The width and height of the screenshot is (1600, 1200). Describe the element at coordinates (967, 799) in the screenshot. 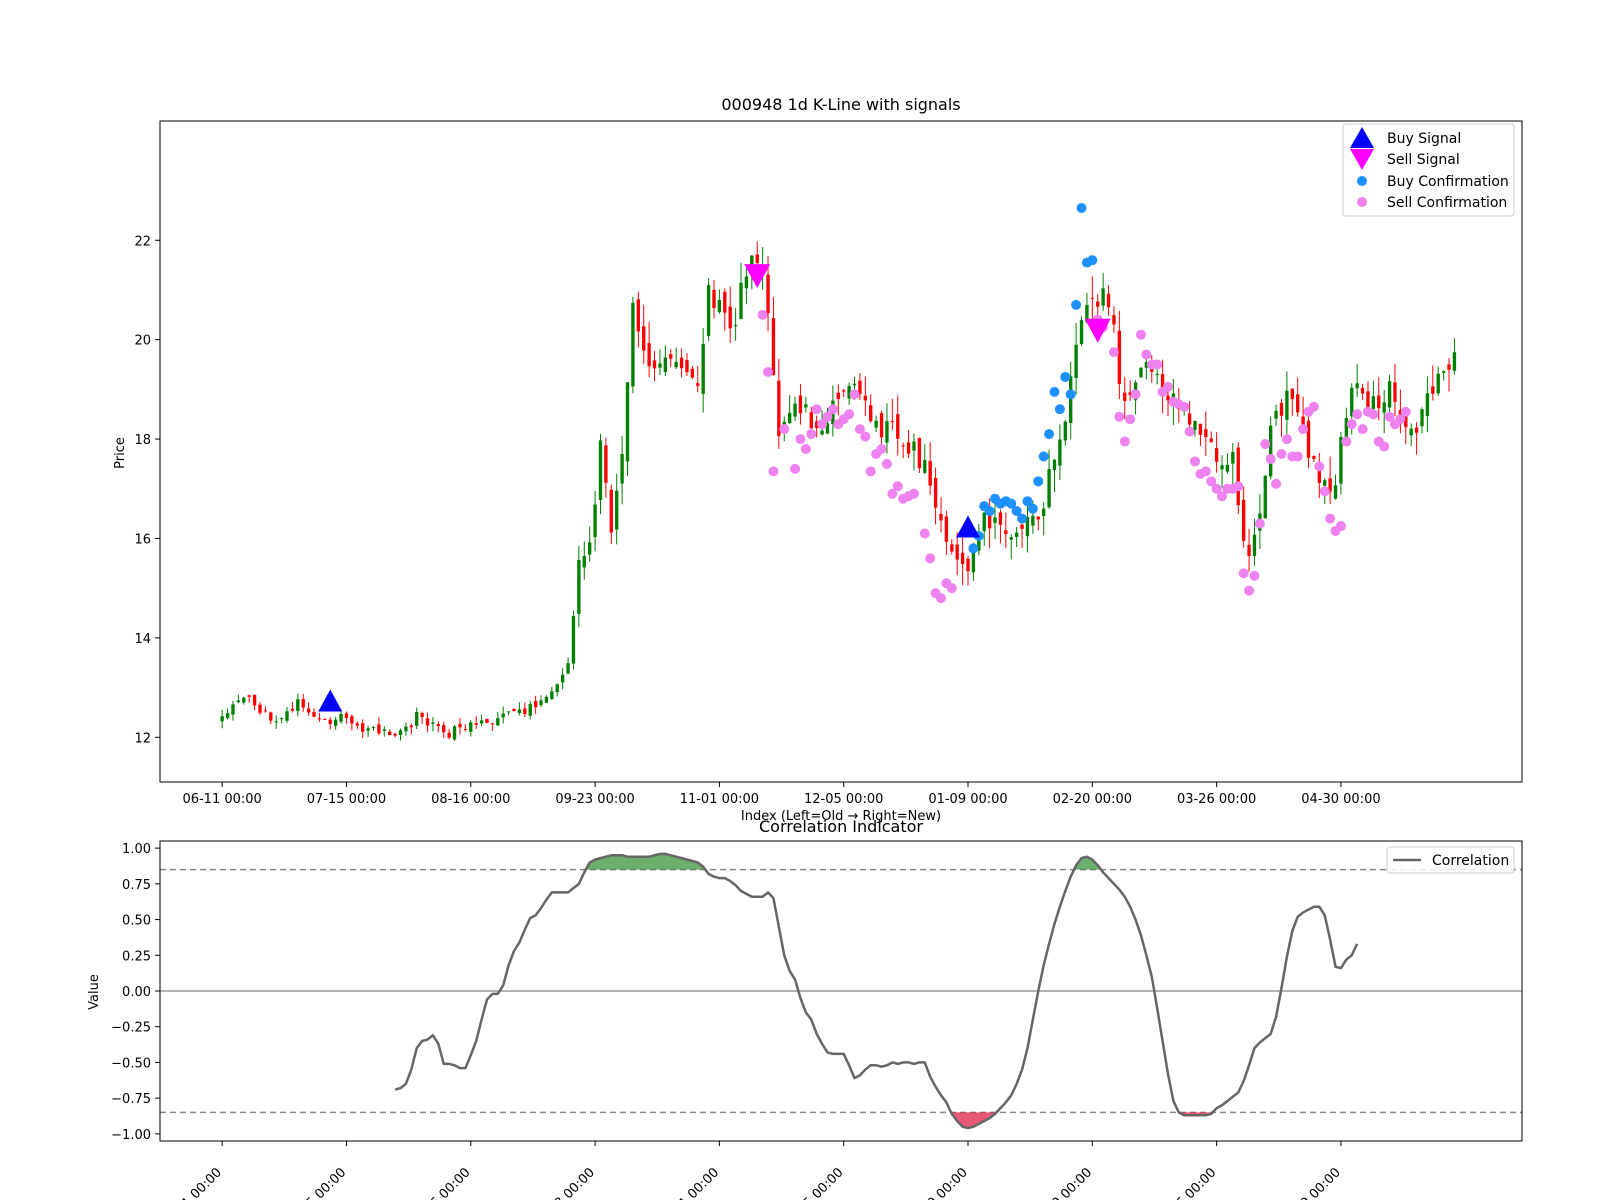

I see `kline-x-tick-label: 01-09 00:00` at that location.